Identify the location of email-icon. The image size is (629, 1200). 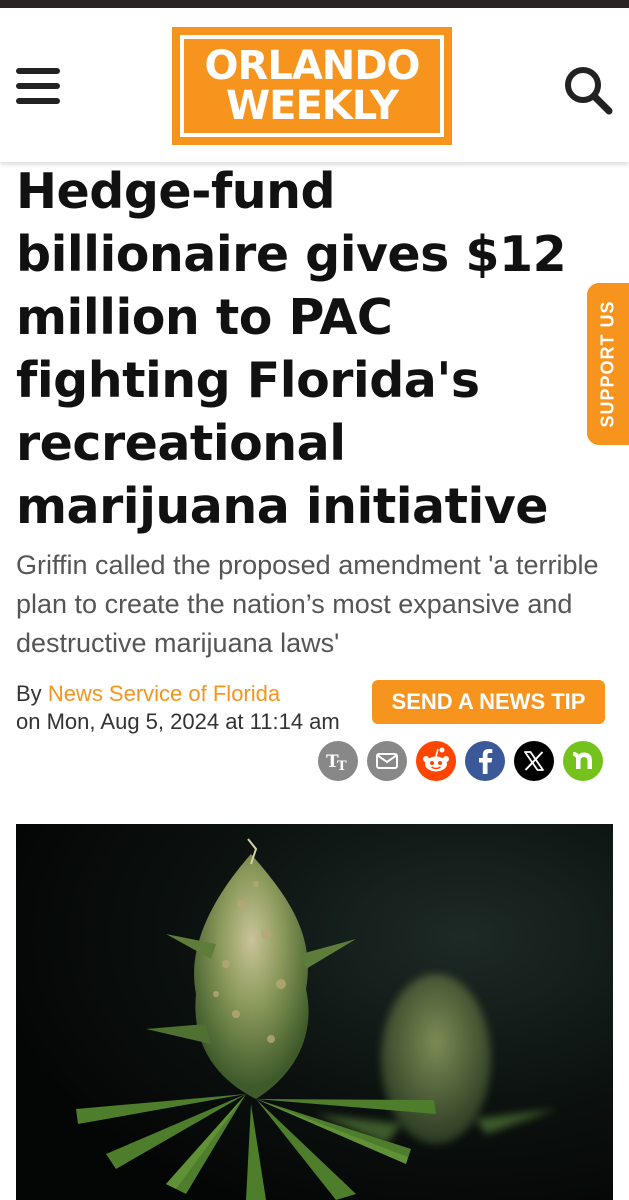
(387, 761).